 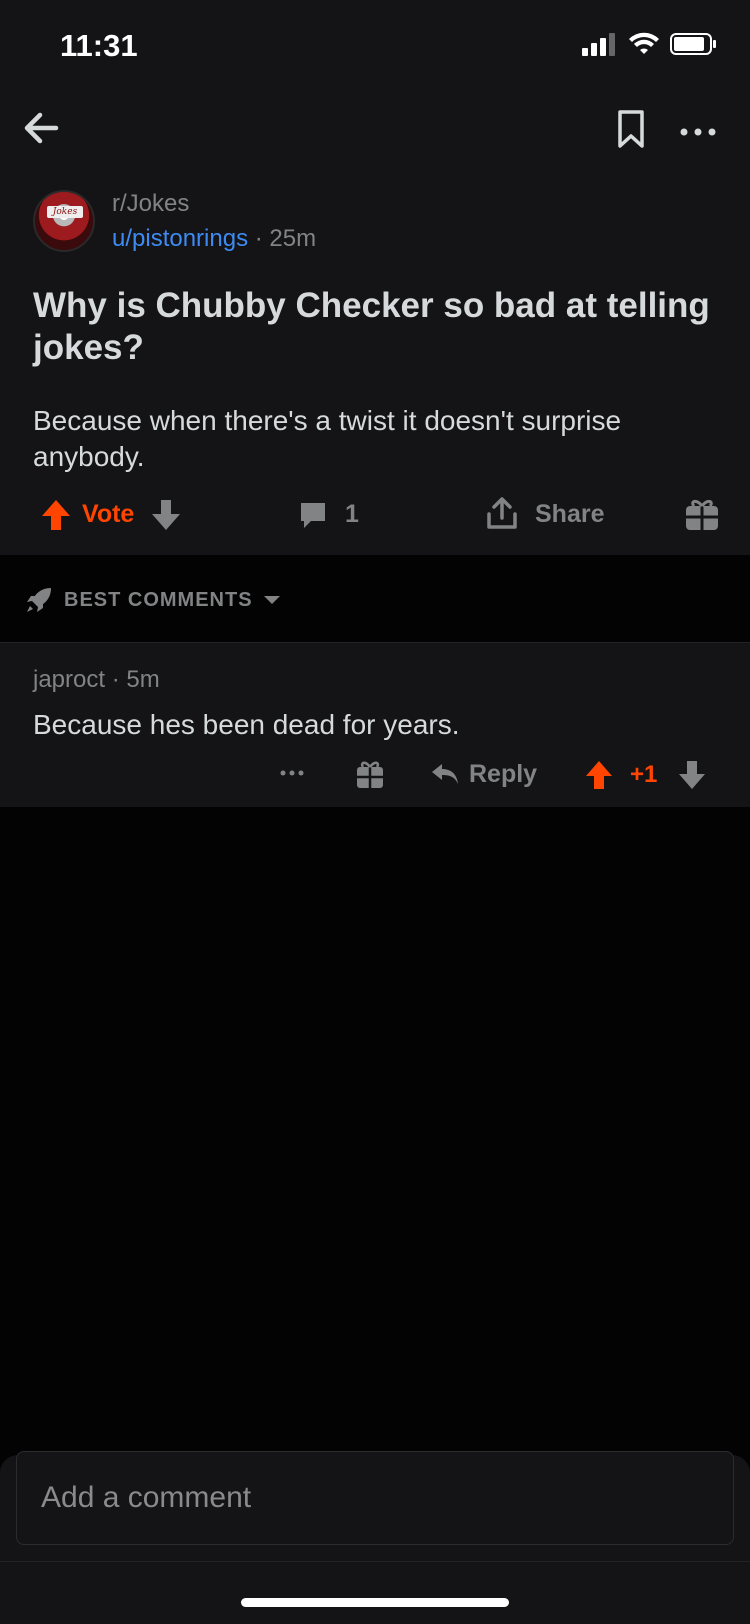 What do you see at coordinates (644, 43) in the screenshot?
I see `wifi-icon` at bounding box center [644, 43].